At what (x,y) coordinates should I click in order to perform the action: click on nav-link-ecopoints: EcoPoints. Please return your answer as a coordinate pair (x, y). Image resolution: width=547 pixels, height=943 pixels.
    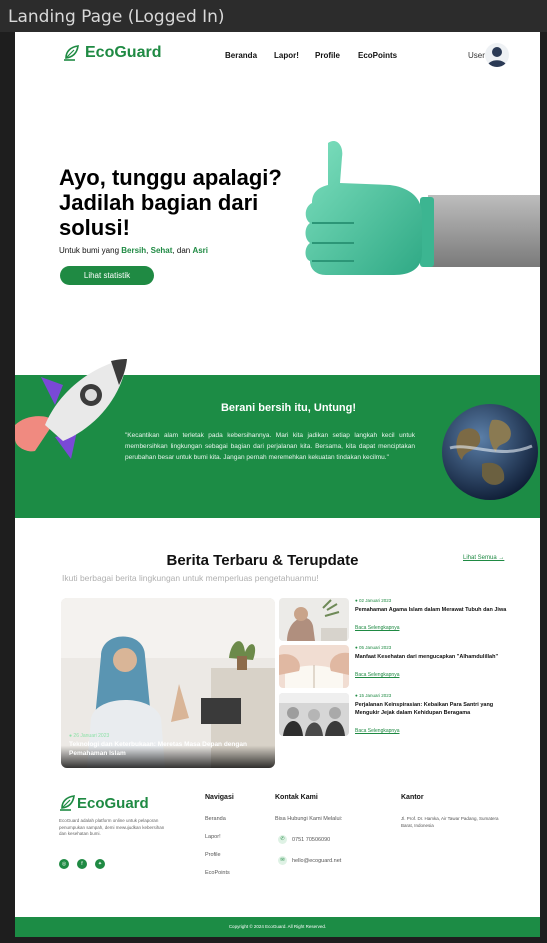
    Looking at the image, I should click on (377, 55).